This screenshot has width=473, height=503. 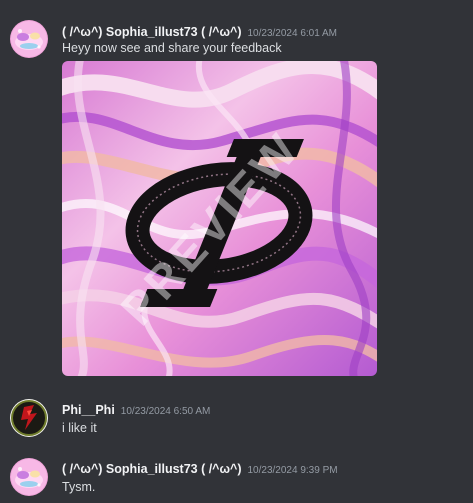 What do you see at coordinates (236, 415) in the screenshot?
I see `message-2: Phi__Phi 10/23/2024 6:50 AM i like it` at bounding box center [236, 415].